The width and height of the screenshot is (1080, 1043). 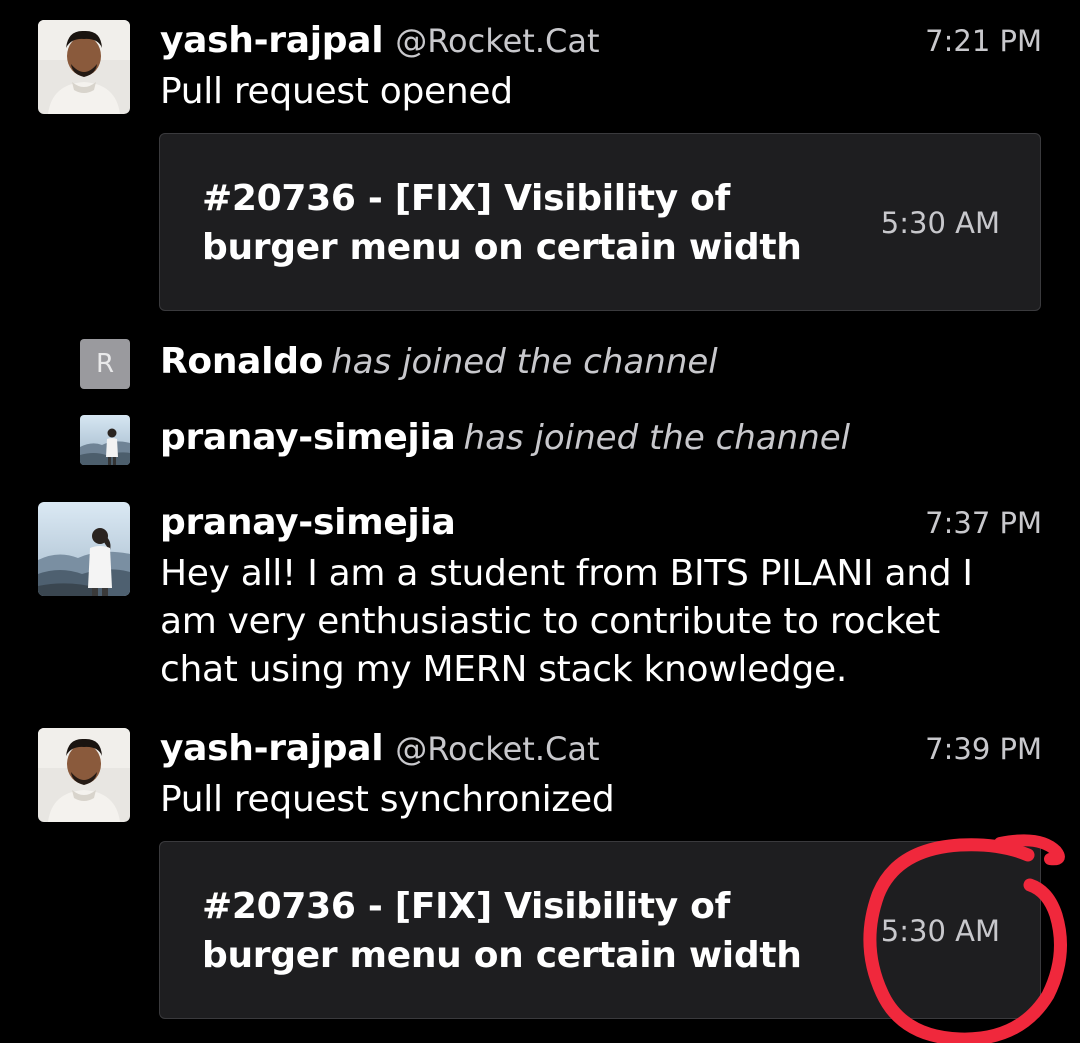 What do you see at coordinates (387, 799) in the screenshot?
I see `message-text: Pull request synchronized` at bounding box center [387, 799].